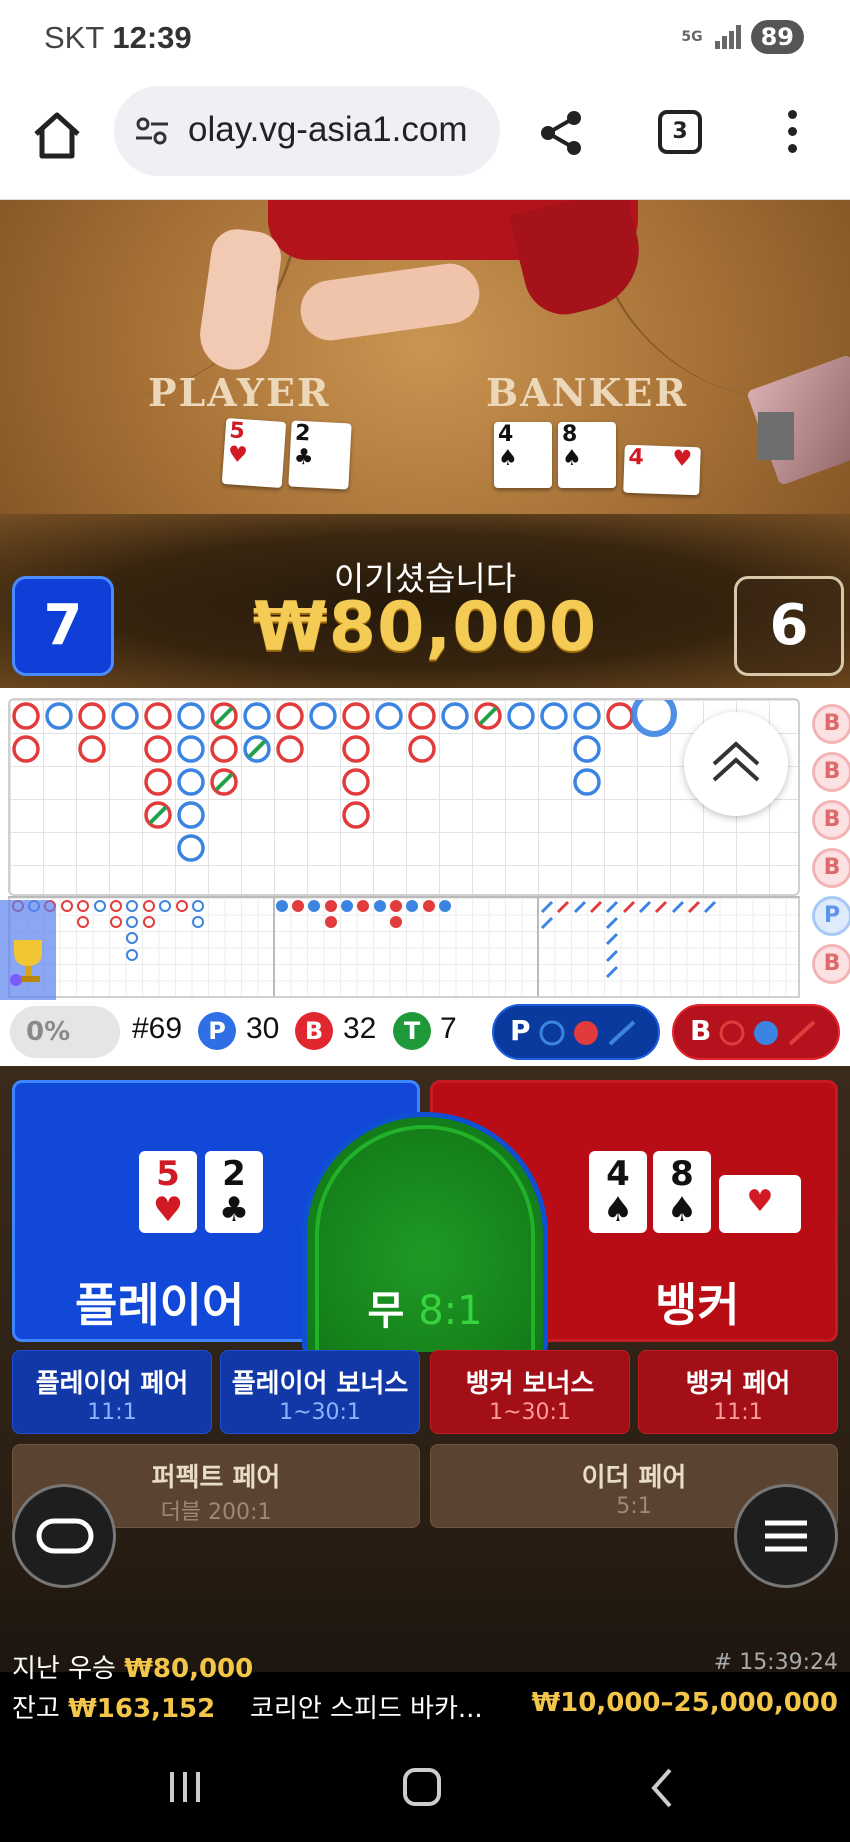 Image resolution: width=850 pixels, height=1842 pixels. I want to click on network-5g-icon: 5G, so click(692, 37).